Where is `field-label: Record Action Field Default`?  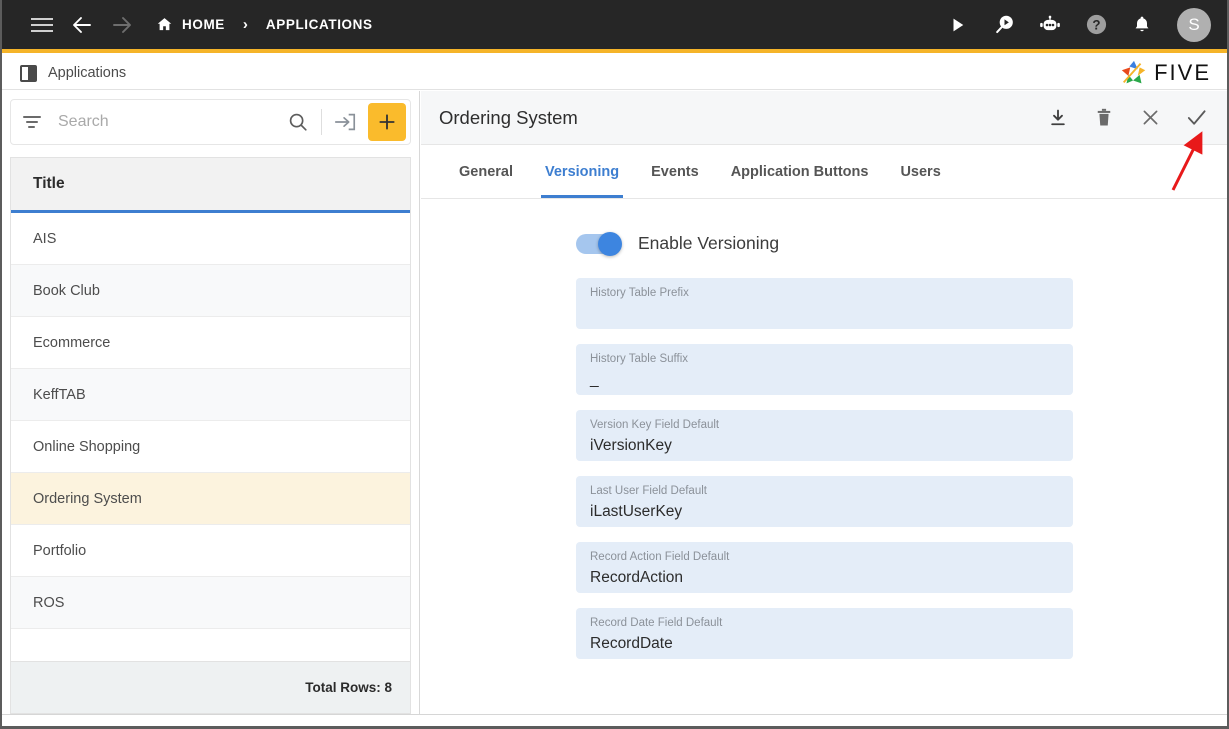
field-label: Record Action Field Default is located at coordinates (660, 557).